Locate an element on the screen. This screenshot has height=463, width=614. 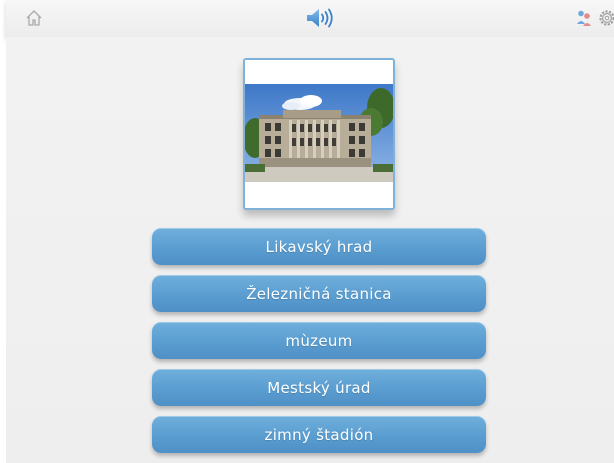
building-photo is located at coordinates (319, 134).